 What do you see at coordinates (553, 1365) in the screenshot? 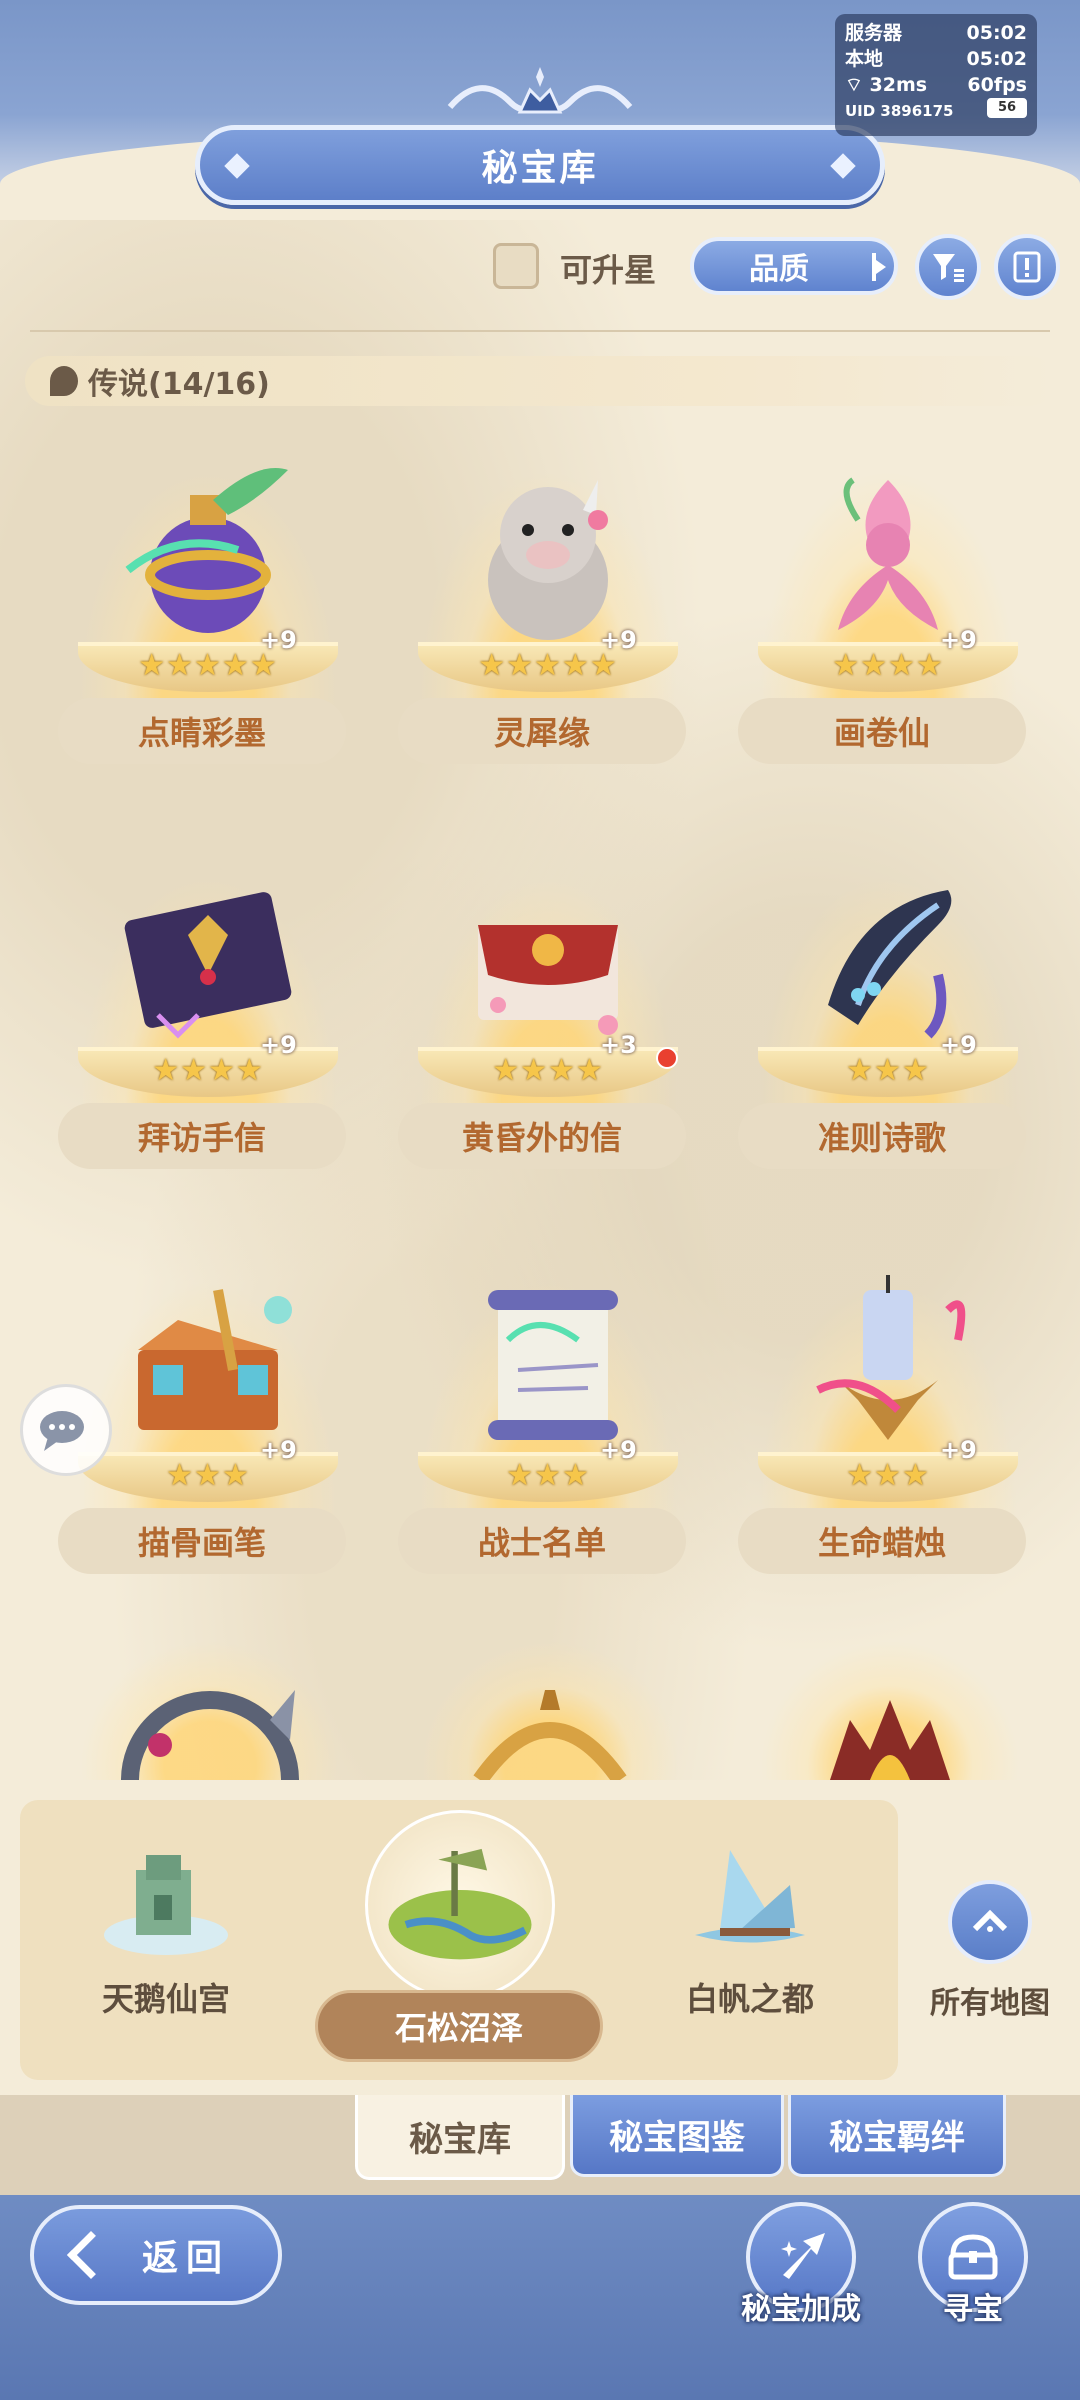
I see `scroll-icon` at bounding box center [553, 1365].